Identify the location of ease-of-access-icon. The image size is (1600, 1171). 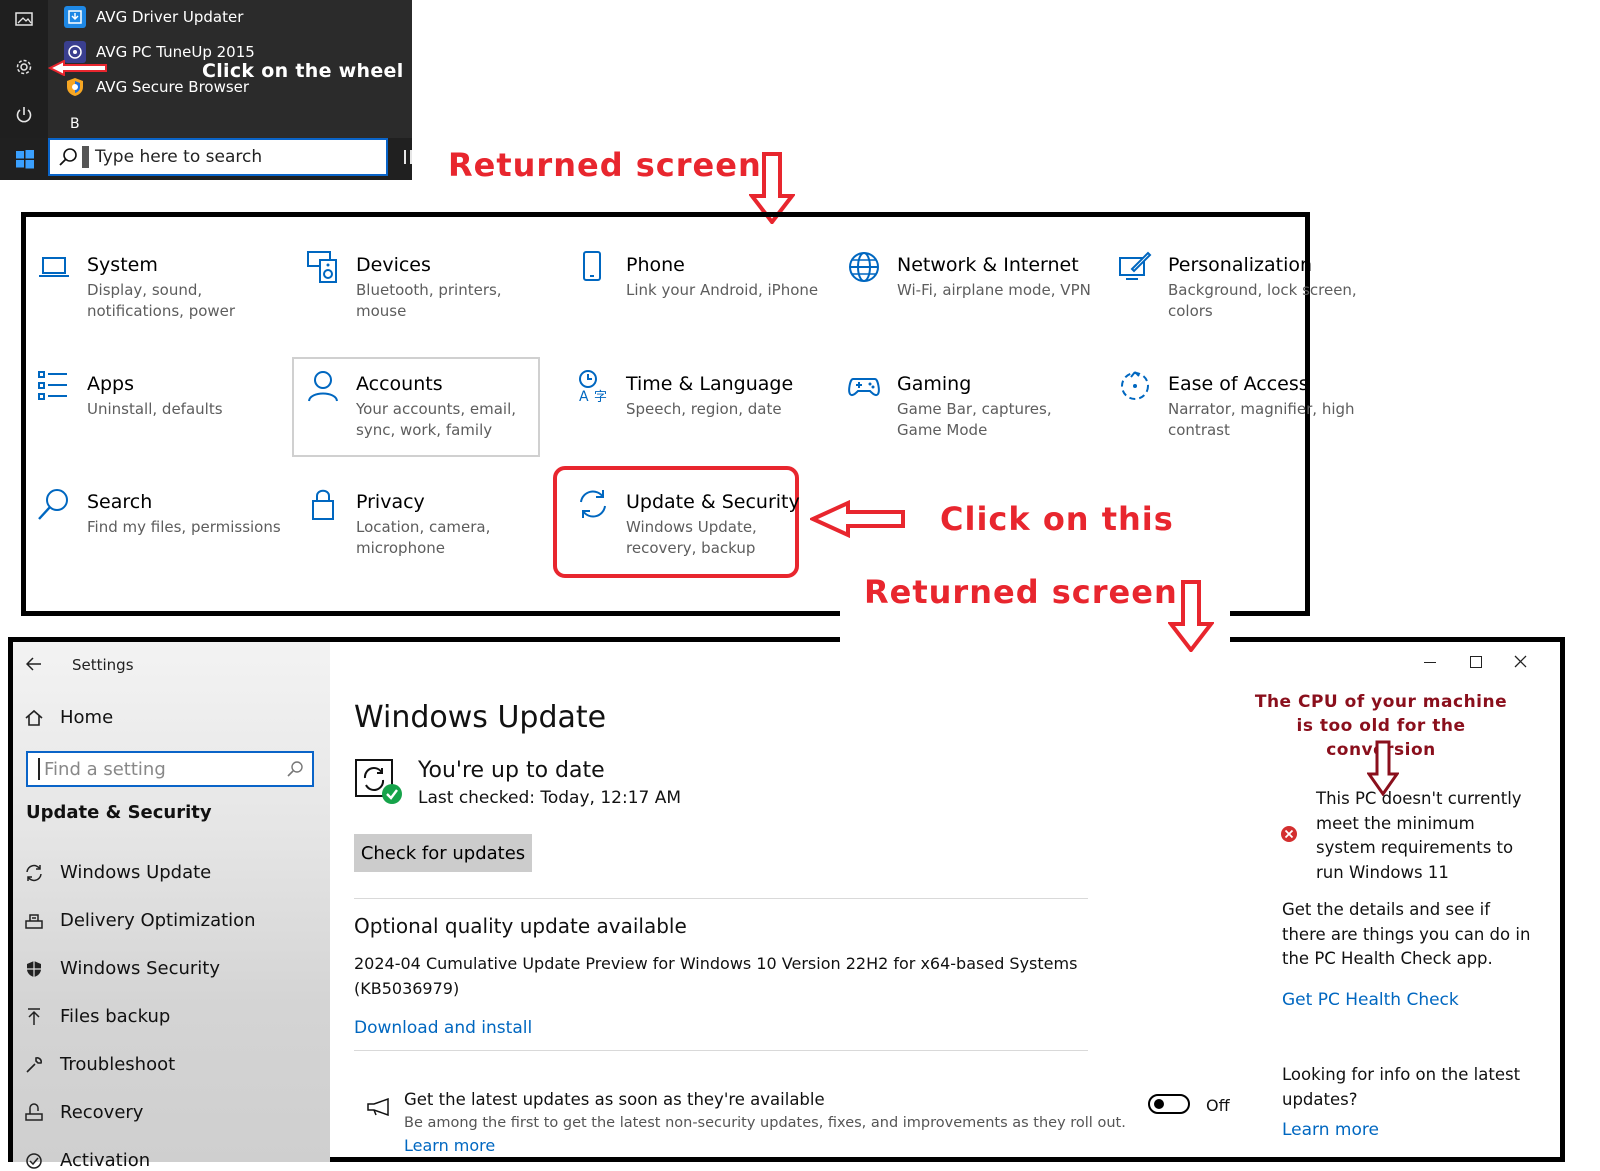
(1135, 385).